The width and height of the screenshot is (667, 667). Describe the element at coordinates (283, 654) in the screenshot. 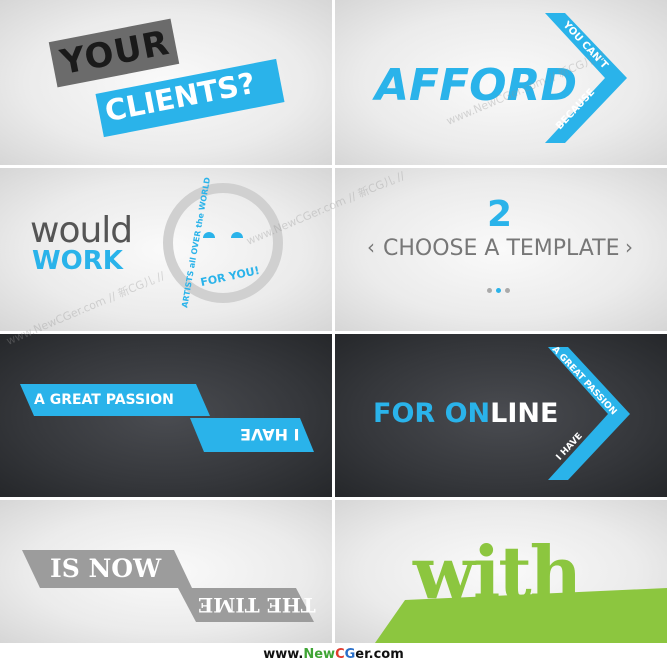

I see `footer-prefix: www.` at that location.